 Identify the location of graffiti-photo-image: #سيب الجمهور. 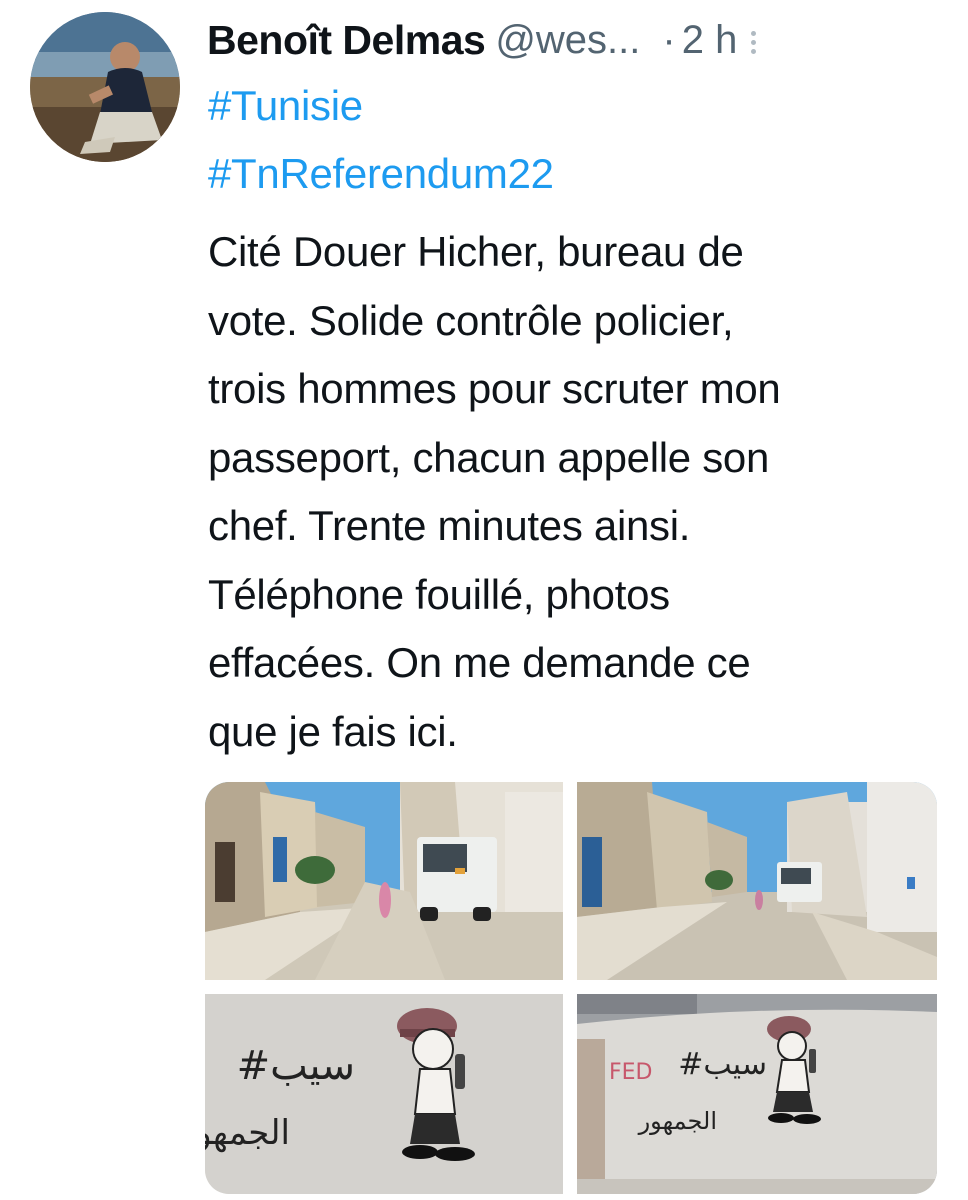
(384, 1094).